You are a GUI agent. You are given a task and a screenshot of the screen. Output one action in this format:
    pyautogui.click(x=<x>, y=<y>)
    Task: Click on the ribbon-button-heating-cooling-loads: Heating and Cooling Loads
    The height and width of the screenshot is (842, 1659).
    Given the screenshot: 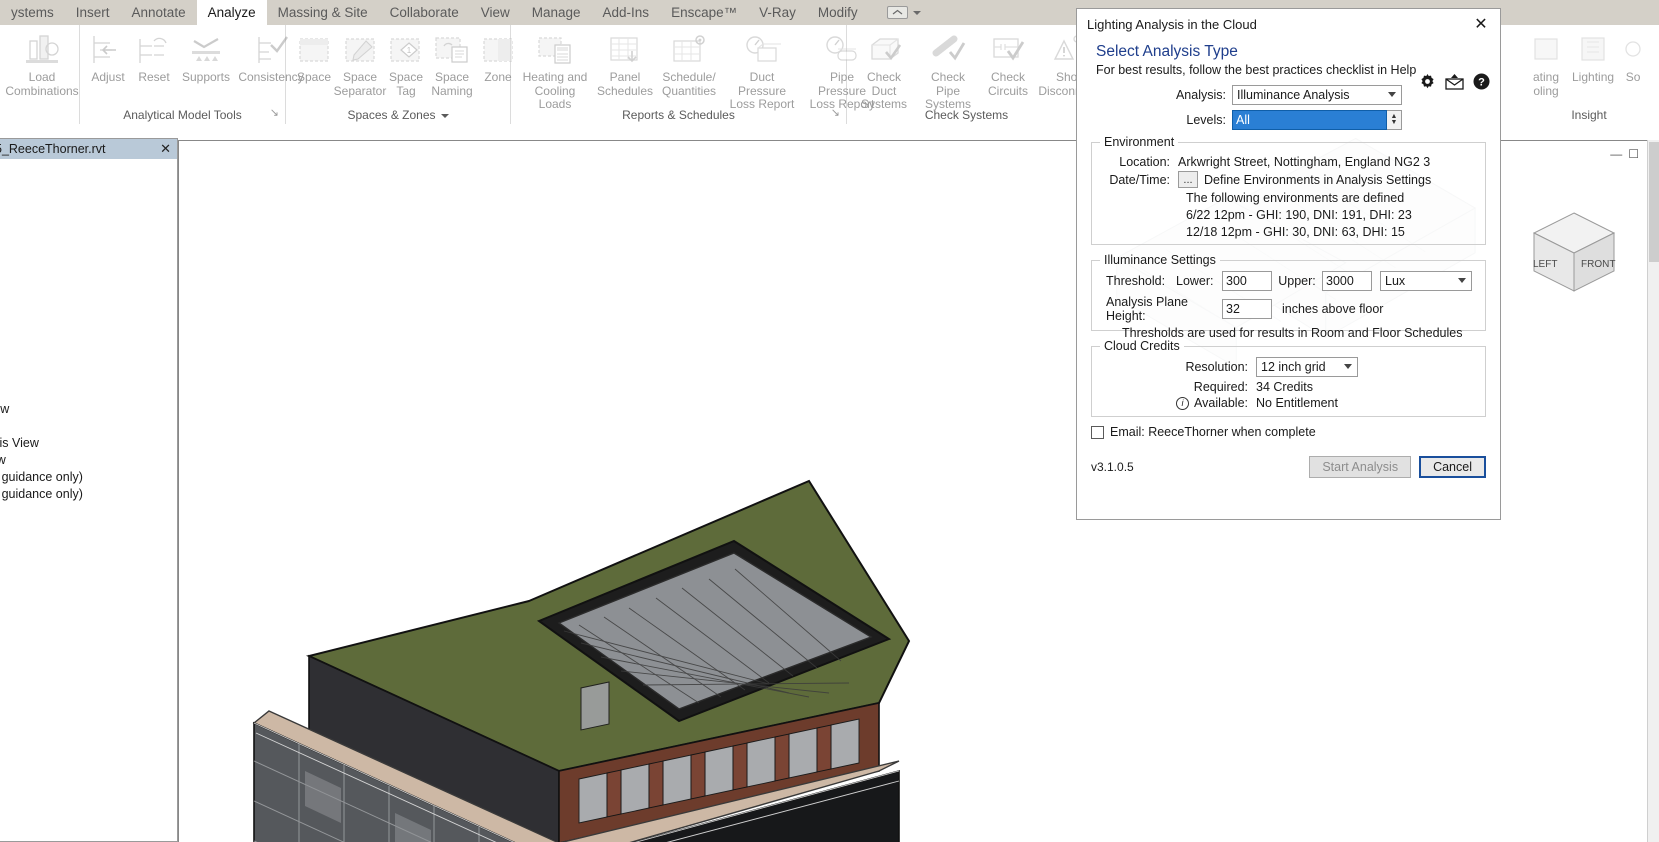 What is the action you would take?
    pyautogui.click(x=555, y=70)
    